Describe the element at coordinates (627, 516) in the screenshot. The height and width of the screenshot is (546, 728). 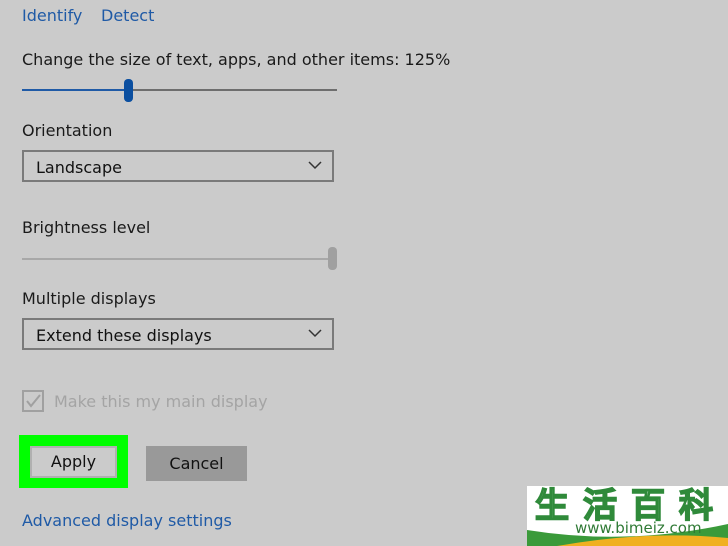
I see `watermark-logo: 生活百科 www.bimeiz.com` at that location.